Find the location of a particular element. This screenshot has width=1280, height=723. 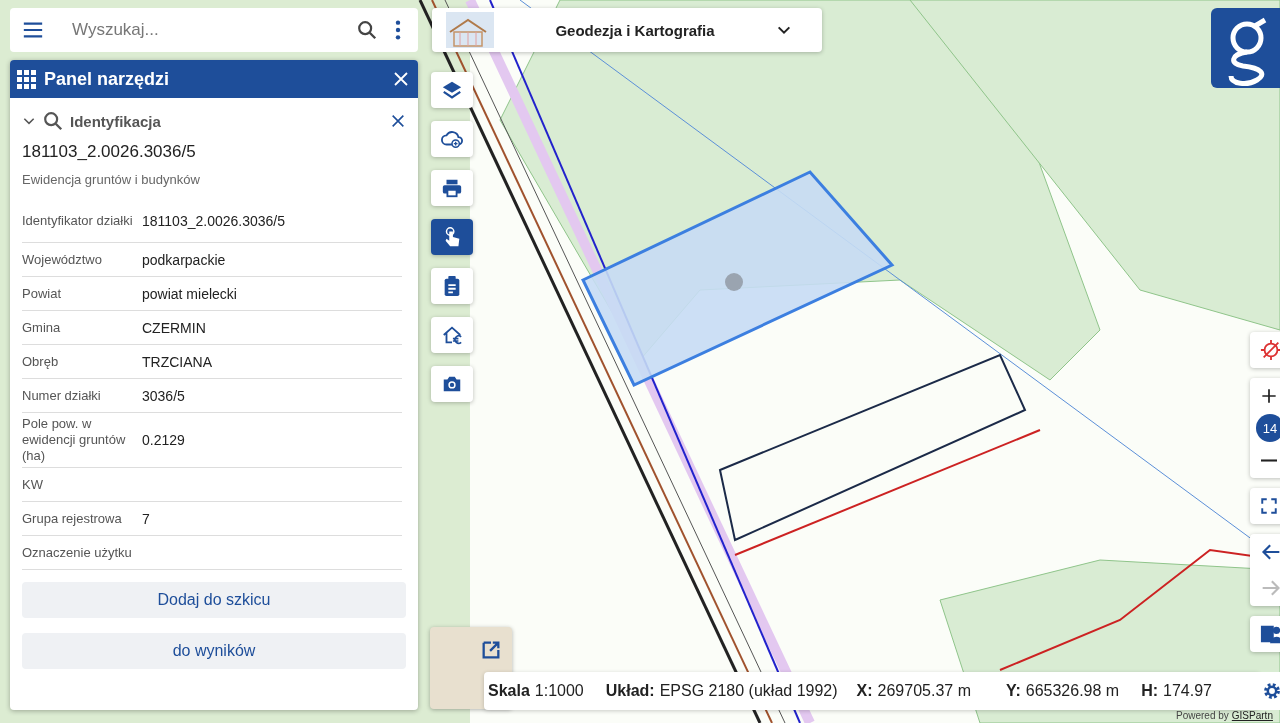

menu-button is located at coordinates (31, 30).